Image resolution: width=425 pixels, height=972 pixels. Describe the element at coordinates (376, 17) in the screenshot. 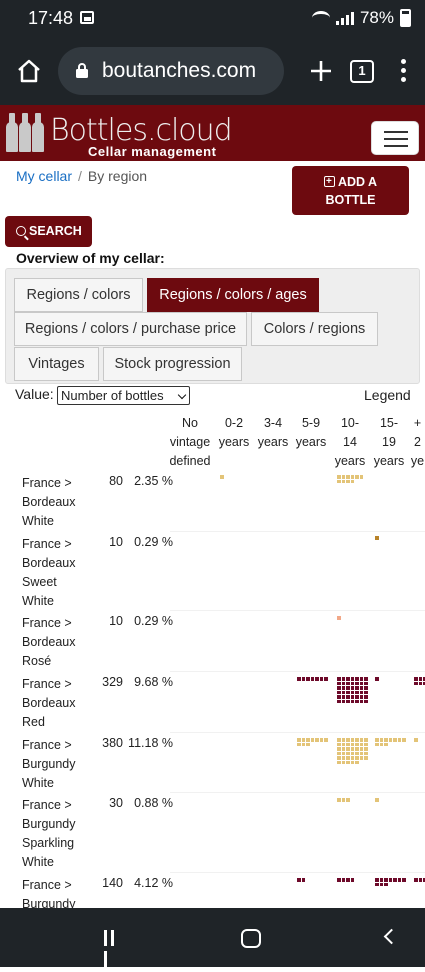

I see `battery-percent: 78%` at that location.